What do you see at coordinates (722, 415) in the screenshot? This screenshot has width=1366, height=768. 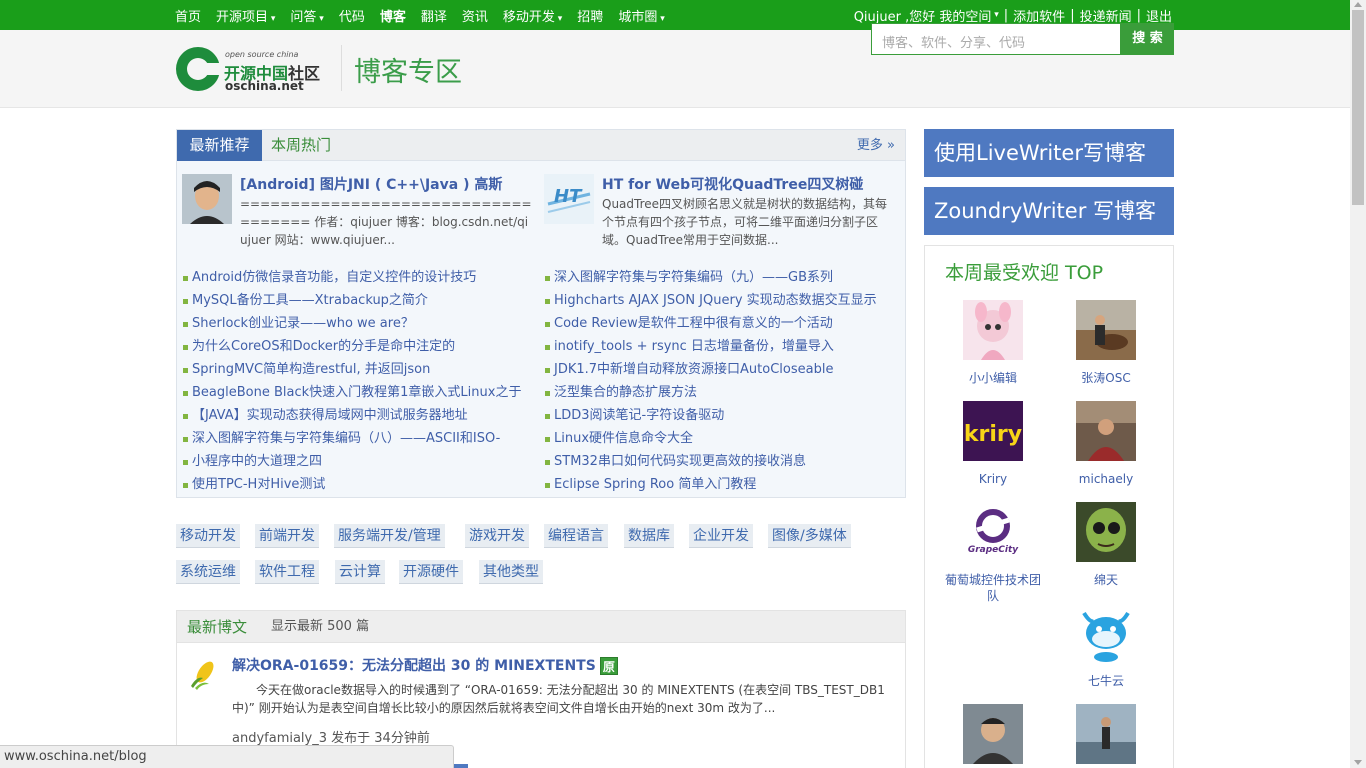 I see `list-item: LDD3阅读笔记-字符设备驱动` at bounding box center [722, 415].